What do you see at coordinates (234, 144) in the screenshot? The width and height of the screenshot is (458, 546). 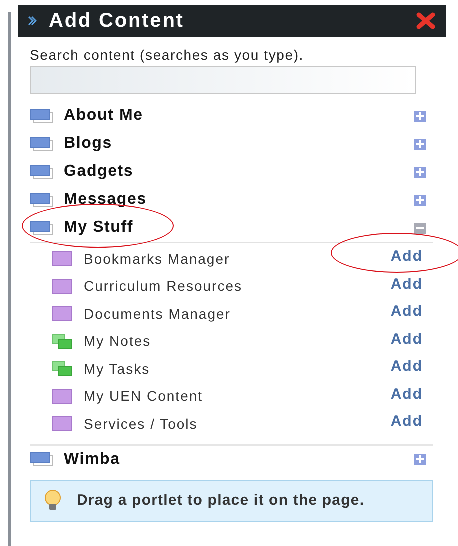 I see `category-label: Blogs` at bounding box center [234, 144].